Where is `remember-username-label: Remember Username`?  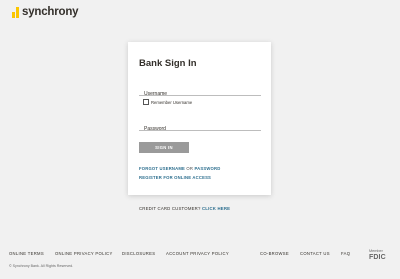 remember-username-label: Remember Username is located at coordinates (171, 102).